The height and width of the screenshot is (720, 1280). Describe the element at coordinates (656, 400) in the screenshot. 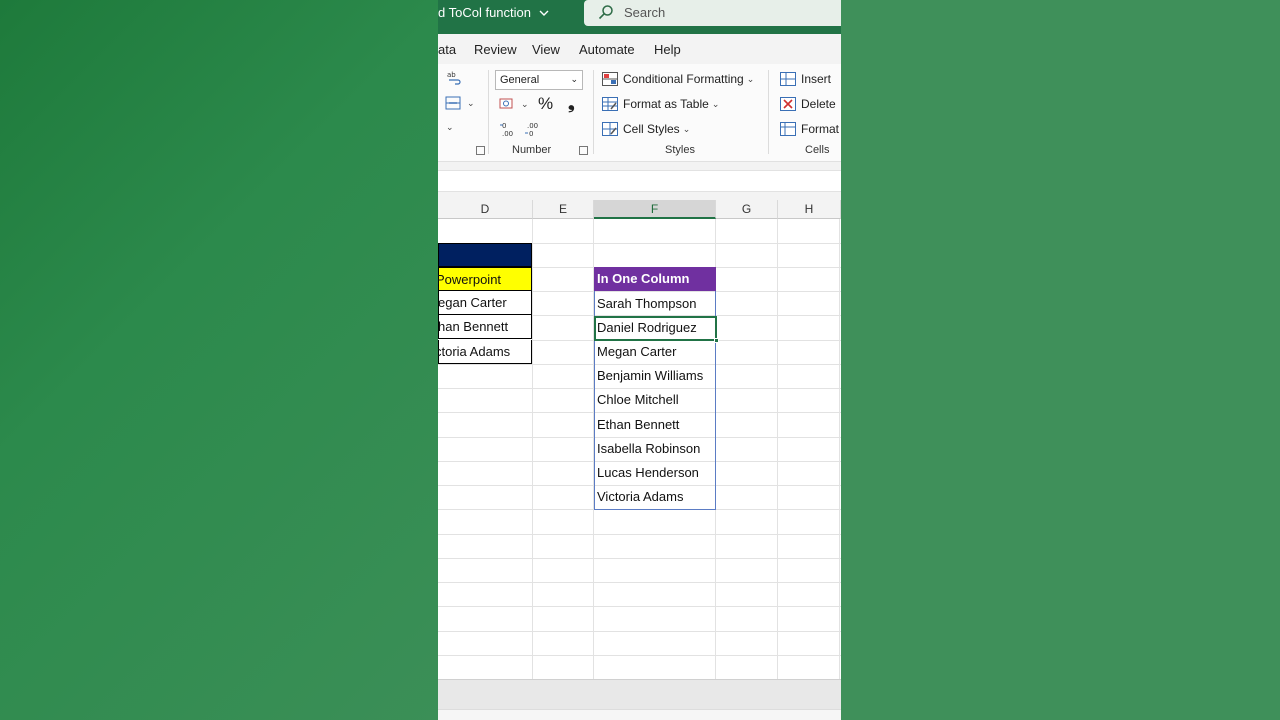

I see `list-item: Chloe Mitchell` at that location.